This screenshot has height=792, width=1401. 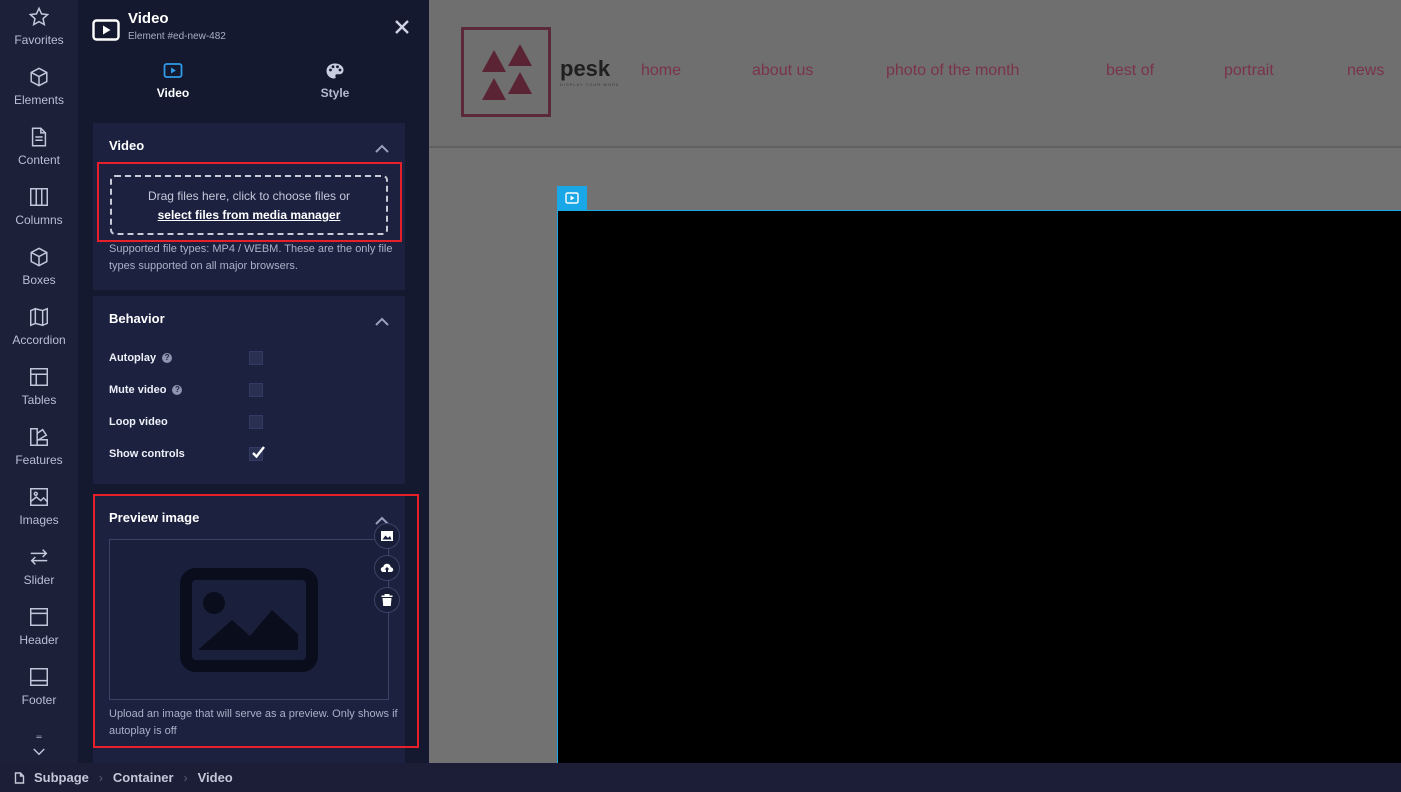 I want to click on checkmark-icon, so click(x=258, y=452).